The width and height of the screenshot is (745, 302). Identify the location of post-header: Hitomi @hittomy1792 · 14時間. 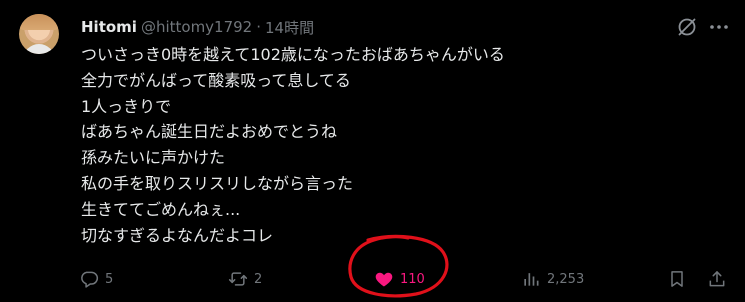
(197, 27).